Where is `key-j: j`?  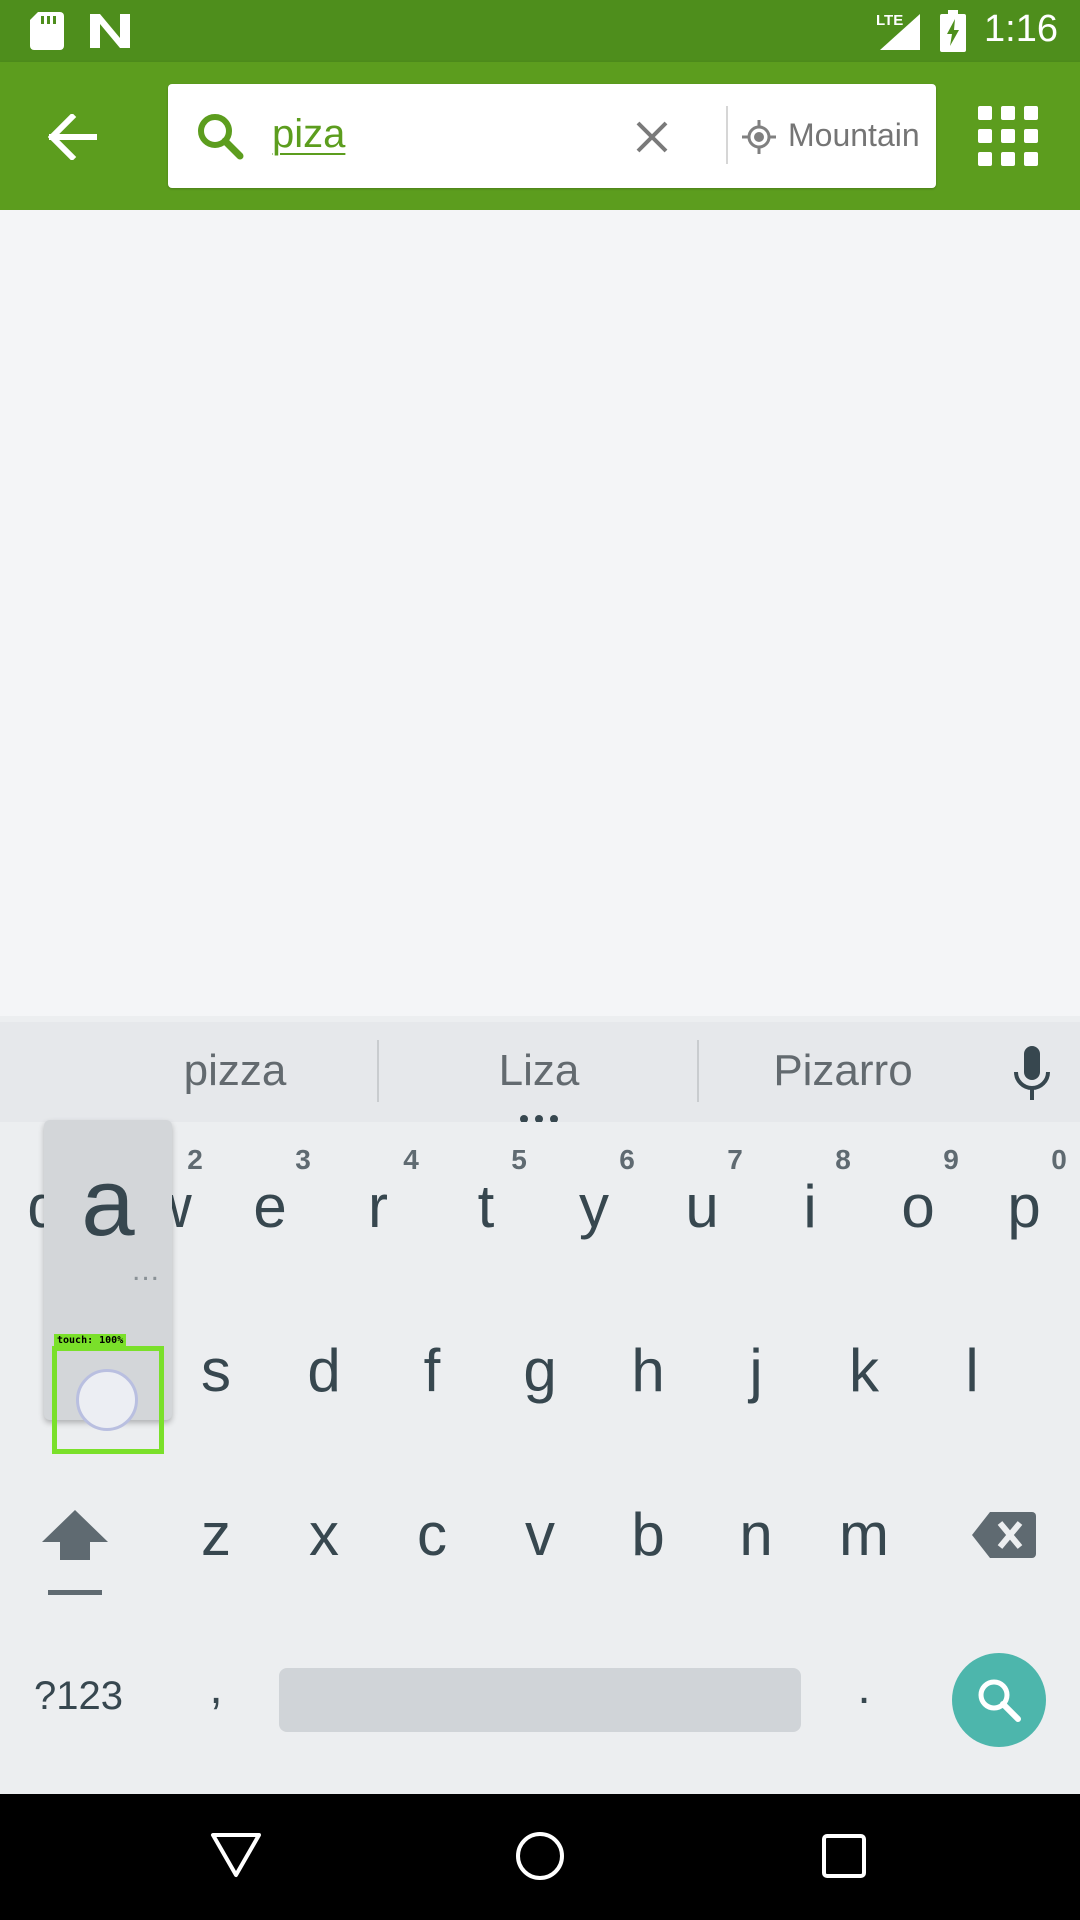
key-j: j is located at coordinates (756, 1370).